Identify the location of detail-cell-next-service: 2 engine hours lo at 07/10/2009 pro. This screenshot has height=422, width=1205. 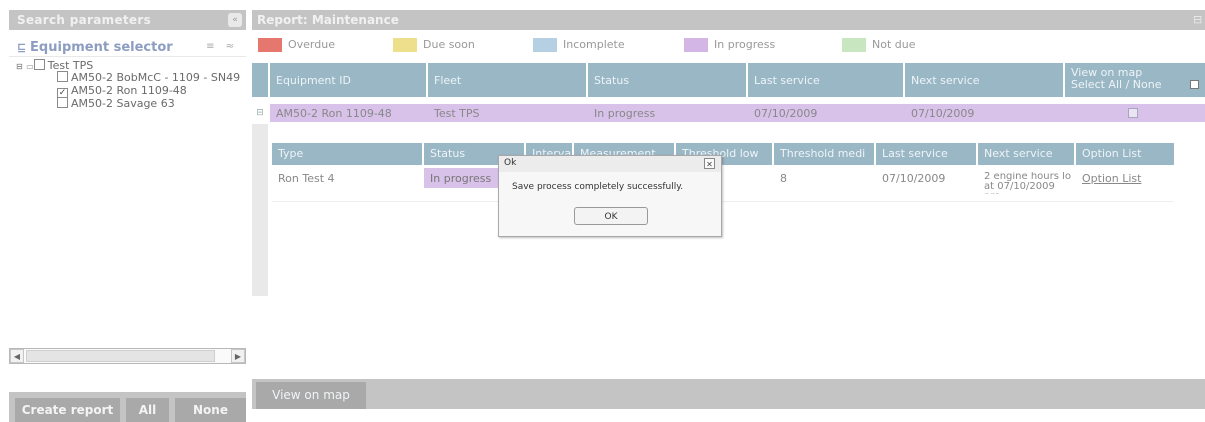
(1028, 183).